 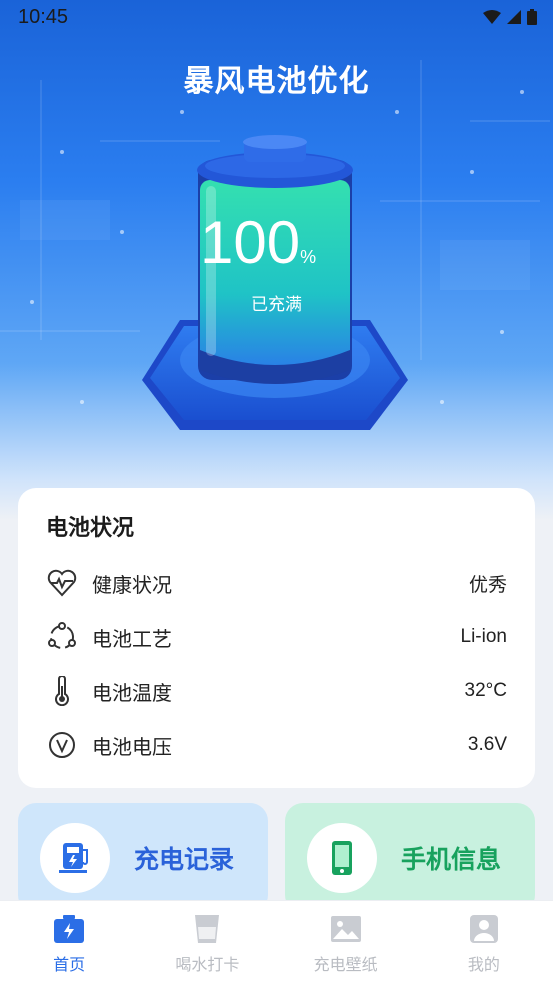 I want to click on status-time: 10:45, so click(x=43, y=16).